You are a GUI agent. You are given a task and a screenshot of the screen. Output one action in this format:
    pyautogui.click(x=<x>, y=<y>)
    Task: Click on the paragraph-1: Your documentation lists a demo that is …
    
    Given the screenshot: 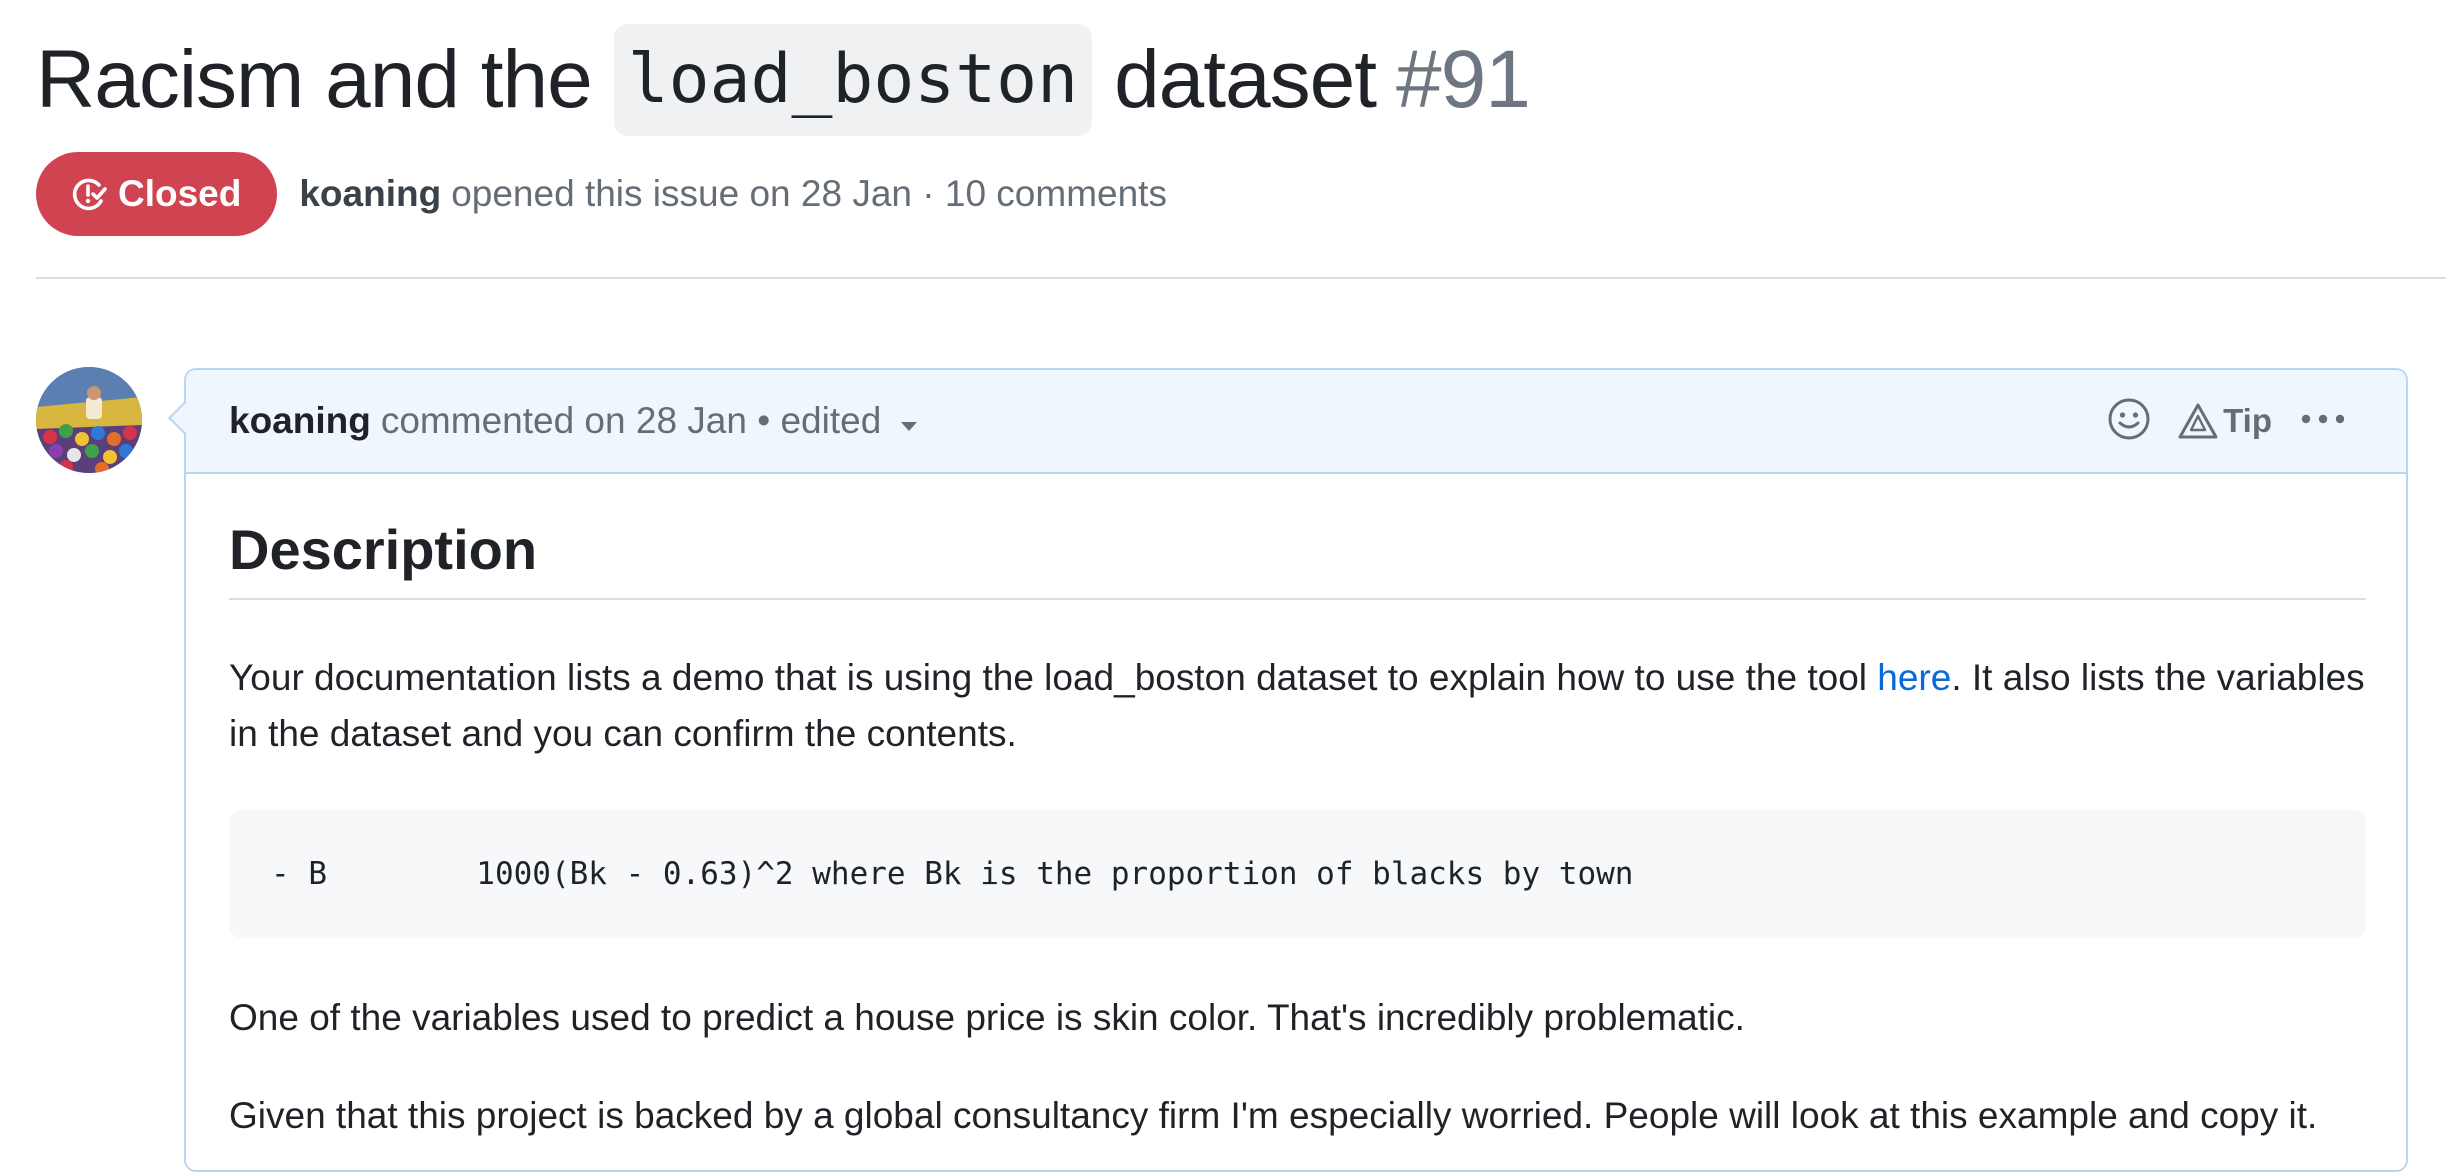 What is the action you would take?
    pyautogui.click(x=1309, y=706)
    